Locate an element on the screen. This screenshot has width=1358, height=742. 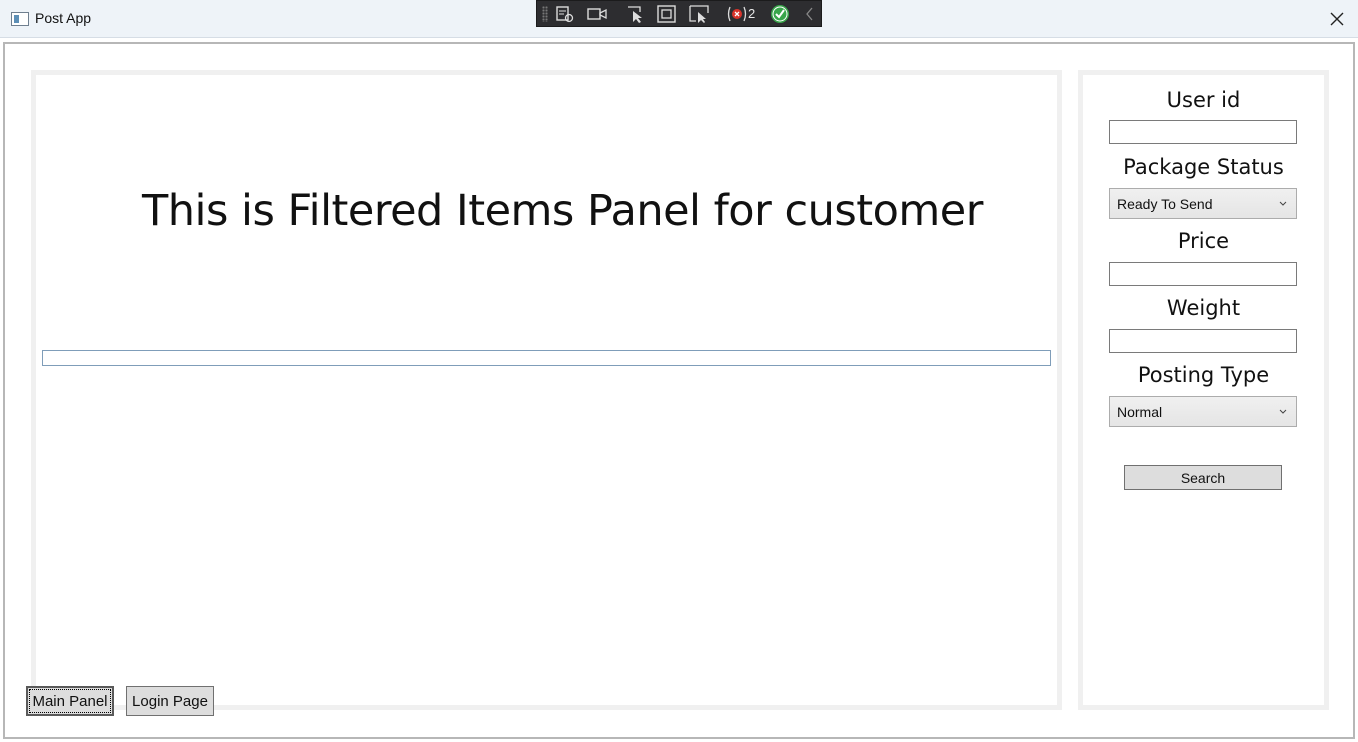
error-count: 2 is located at coordinates (752, 13).